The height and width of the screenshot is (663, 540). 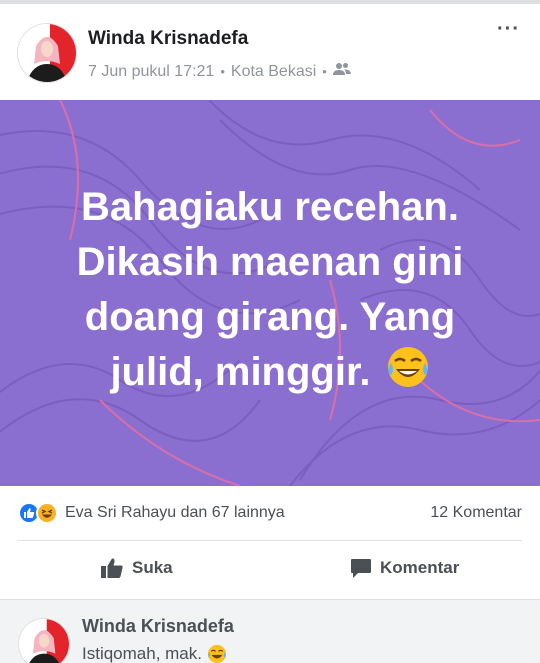 What do you see at coordinates (273, 72) in the screenshot?
I see `post-location: Kota Bekasi` at bounding box center [273, 72].